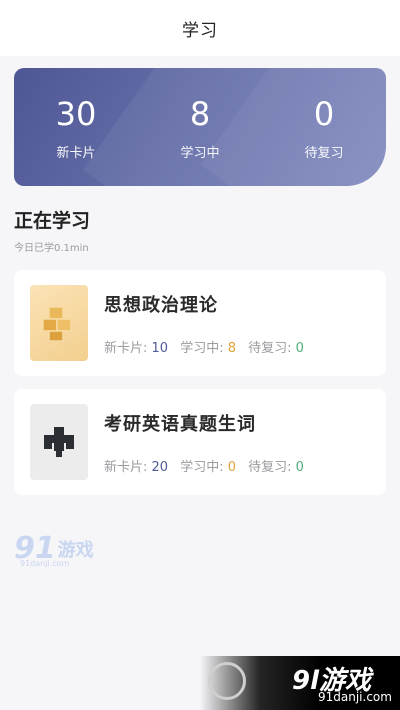 The image size is (400, 710). What do you see at coordinates (160, 467) in the screenshot?
I see `stat-value: 20` at bounding box center [160, 467].